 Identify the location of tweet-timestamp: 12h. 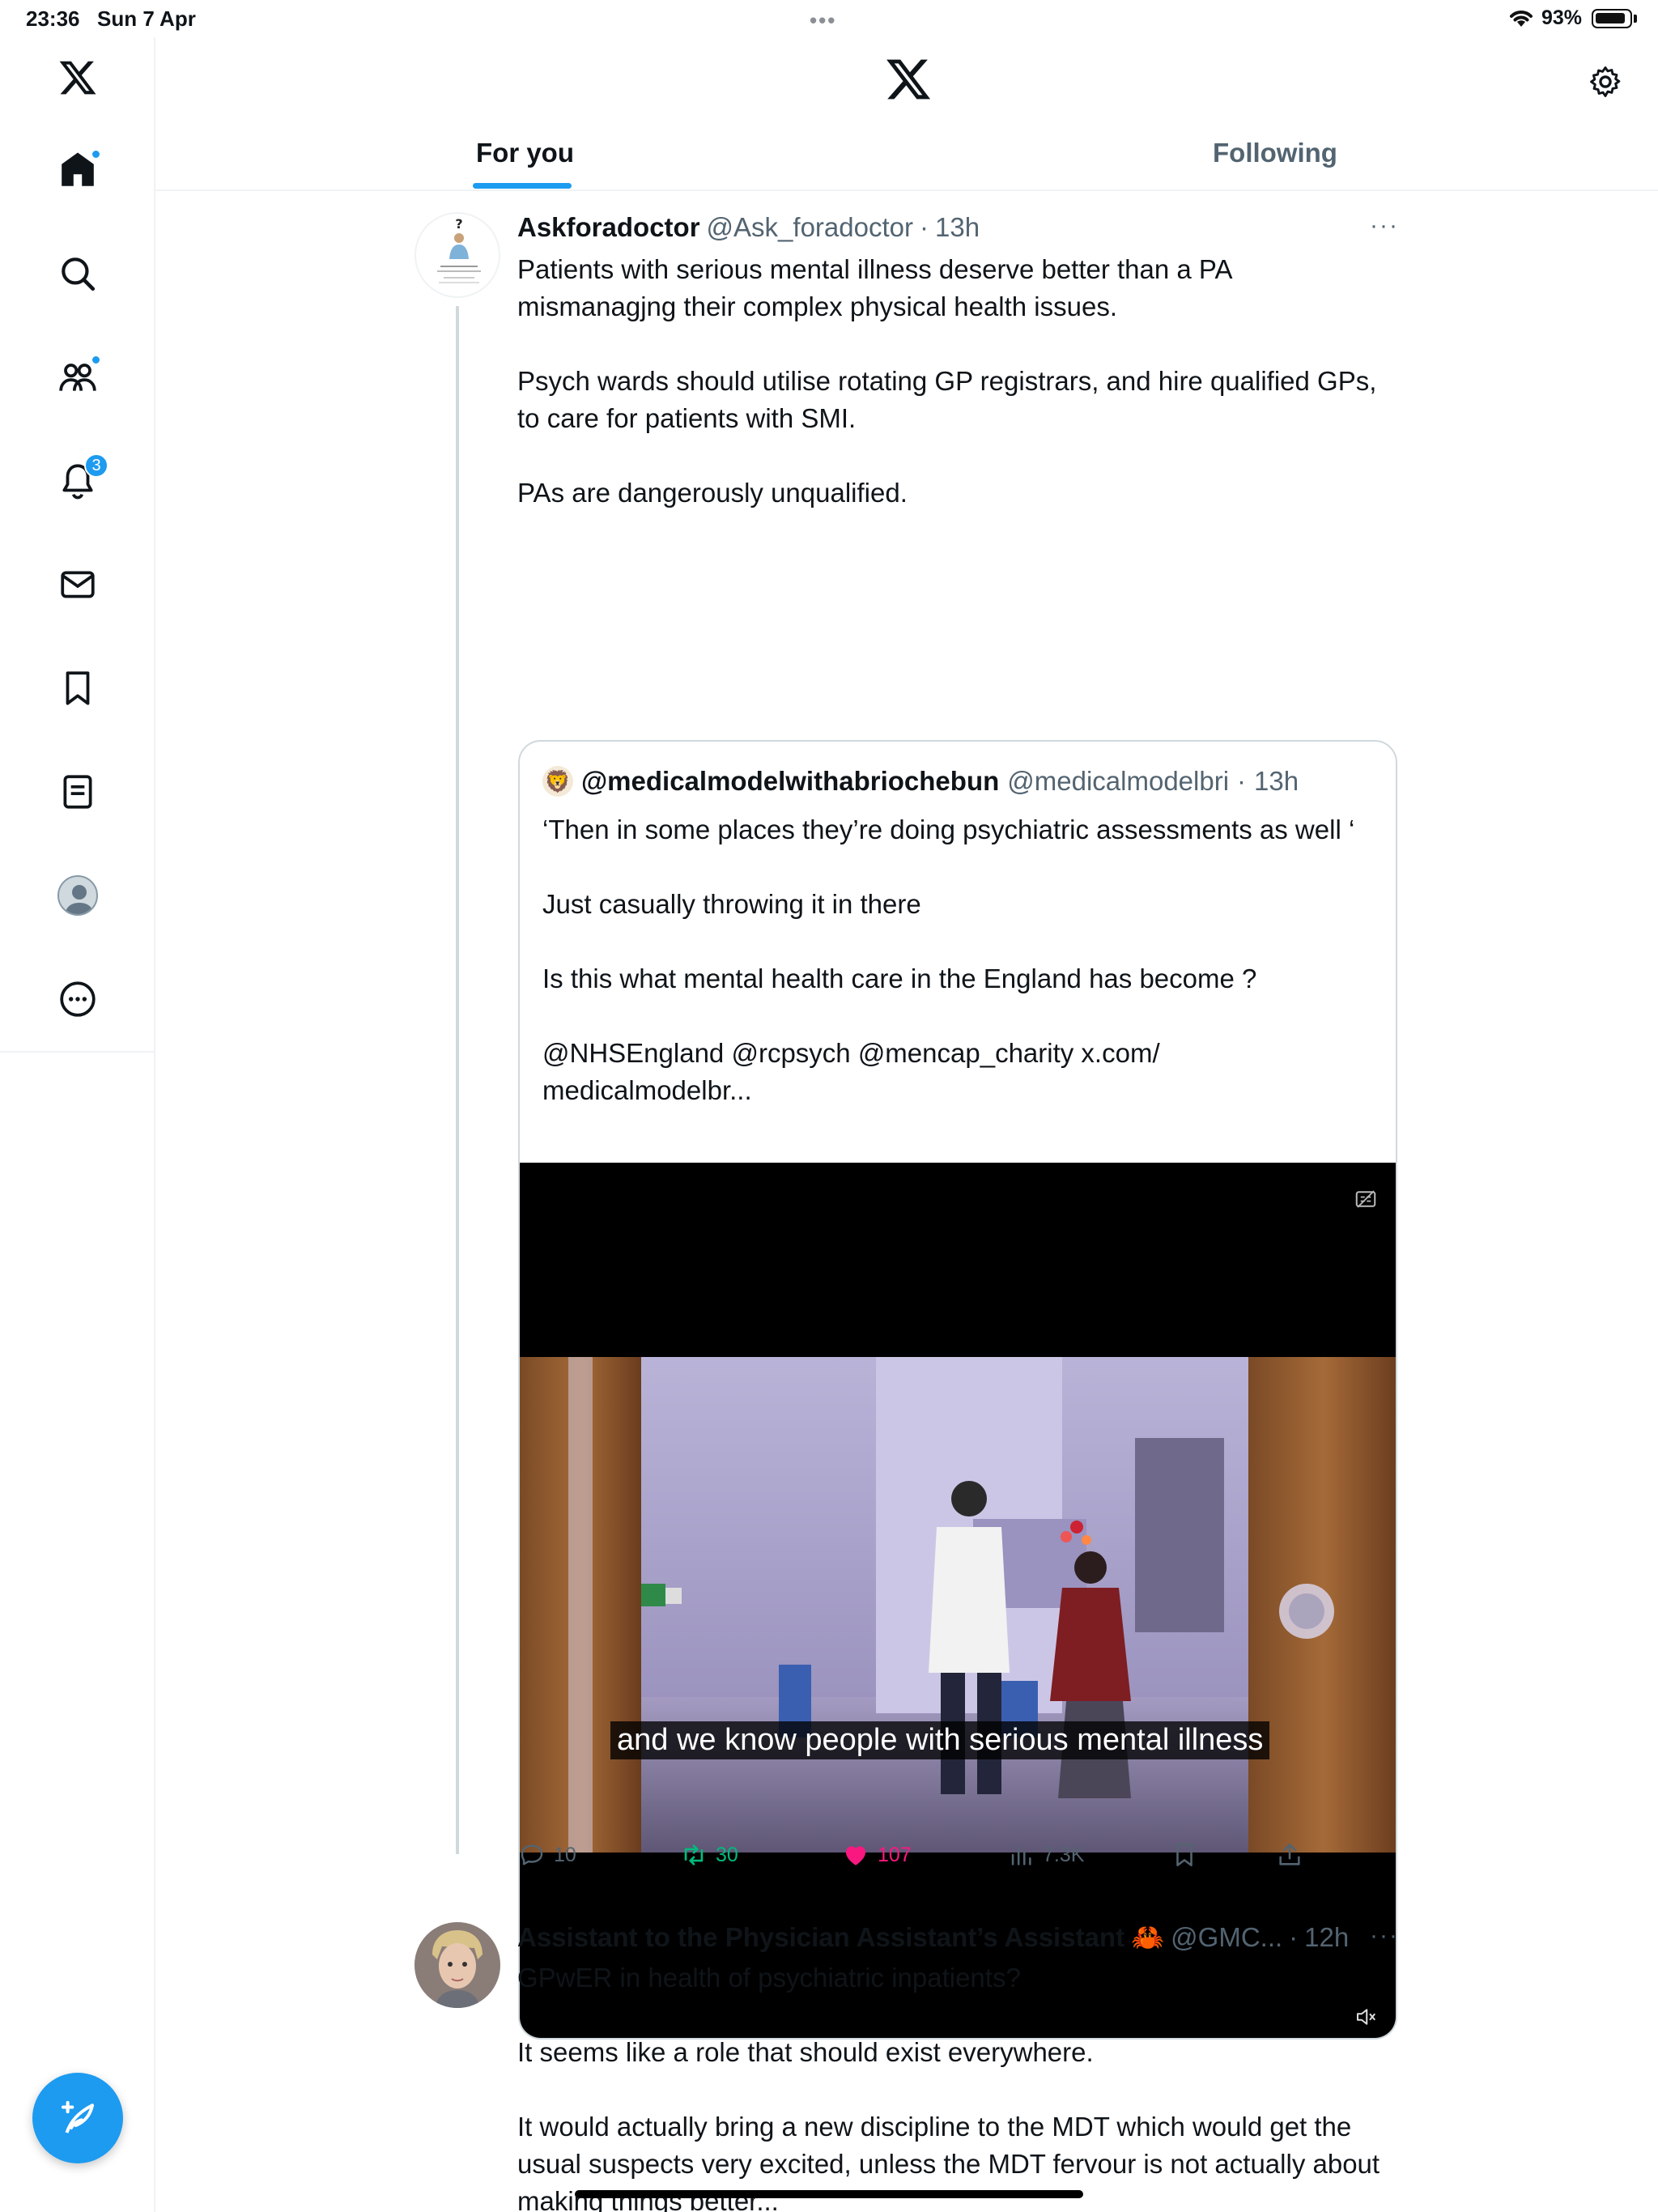
(1326, 1938).